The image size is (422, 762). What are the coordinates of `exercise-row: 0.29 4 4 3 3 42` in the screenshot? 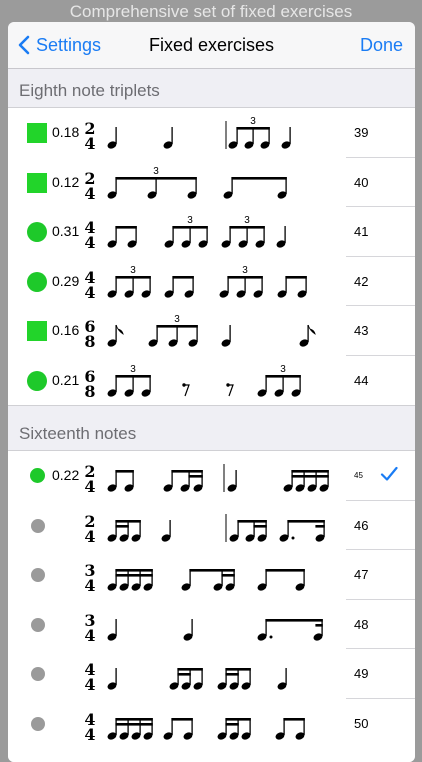 It's located at (211, 281).